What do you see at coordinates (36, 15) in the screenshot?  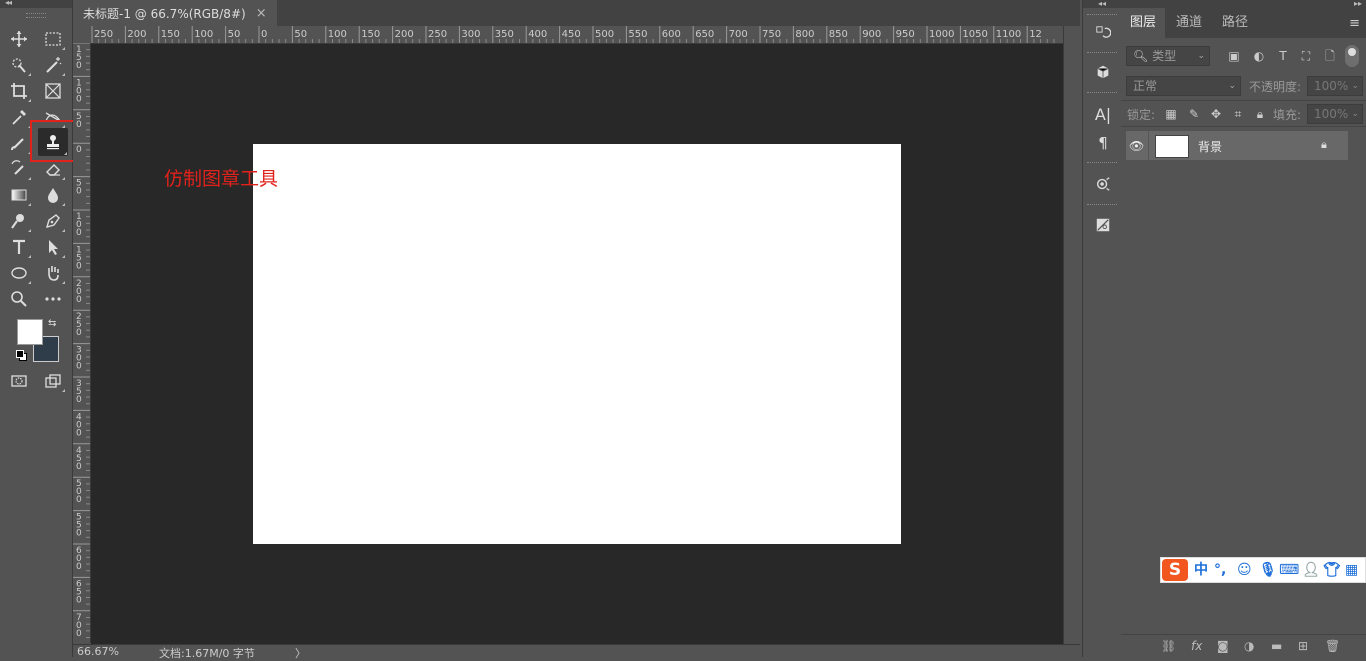 I see `toolbar-grip` at bounding box center [36, 15].